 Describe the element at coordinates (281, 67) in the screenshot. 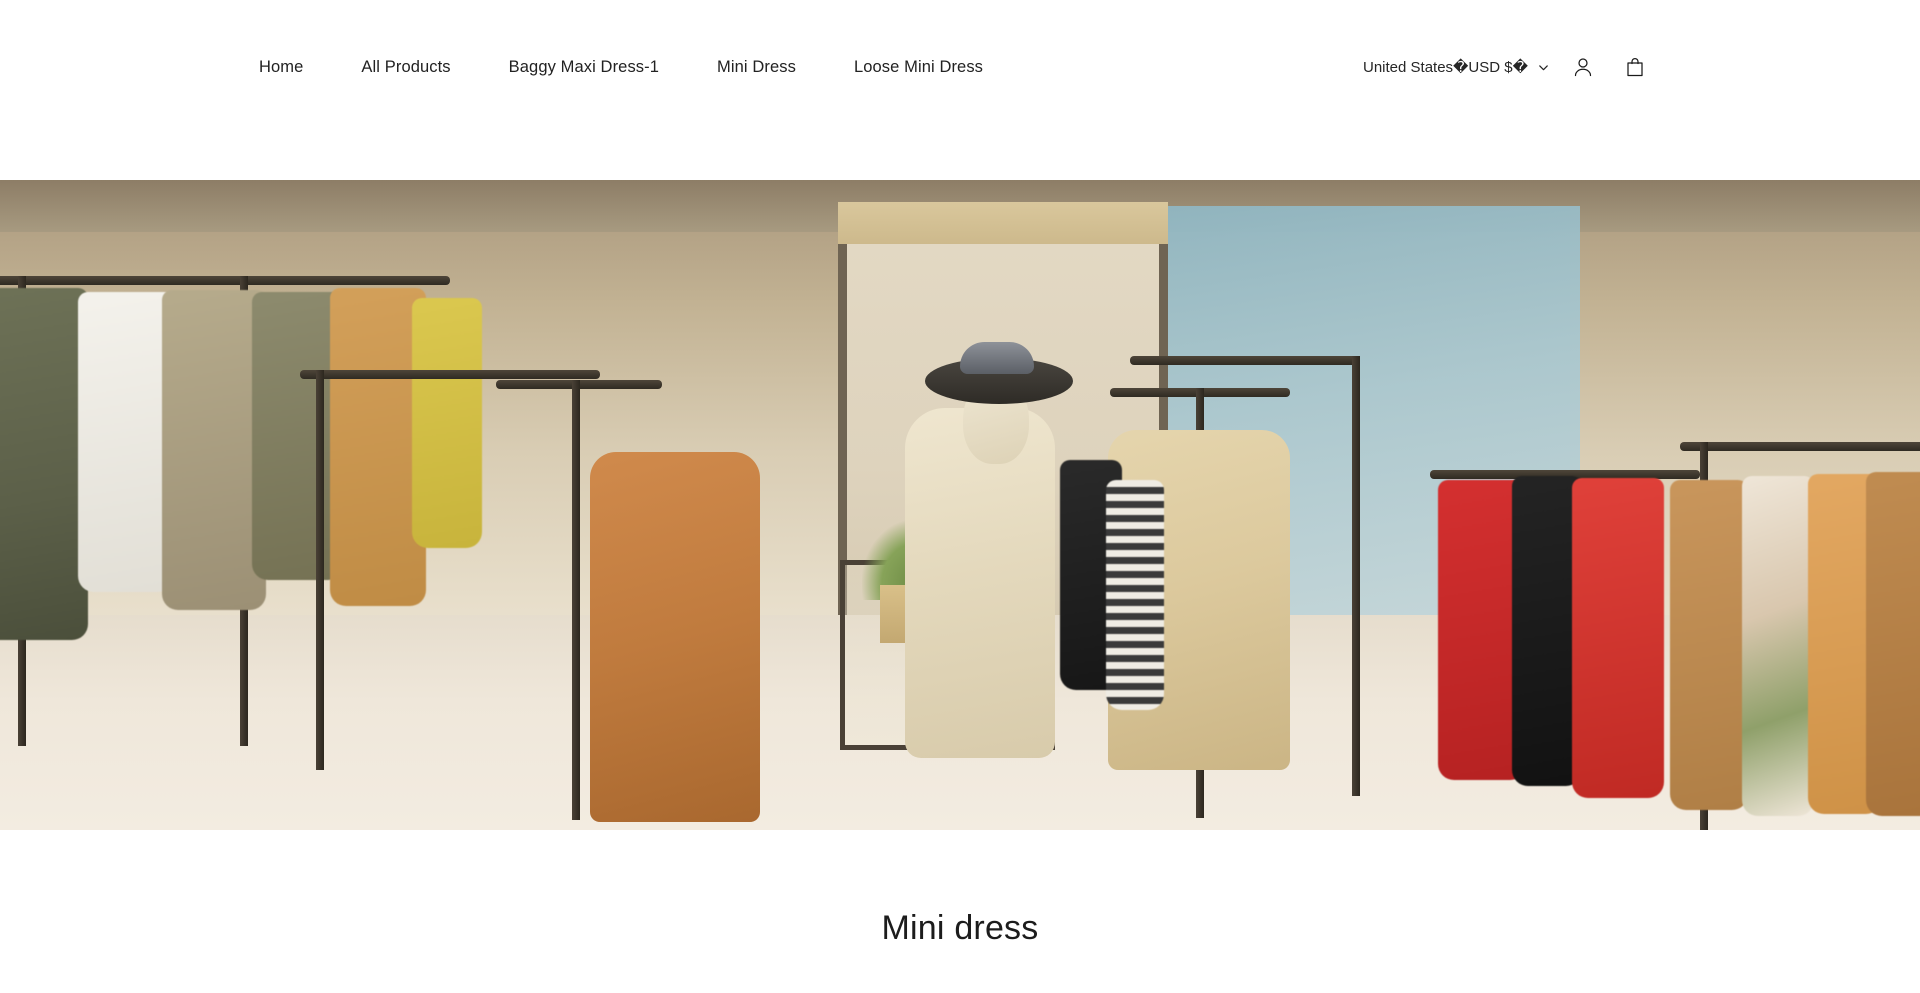

I see `nav-link-home: Home` at that location.